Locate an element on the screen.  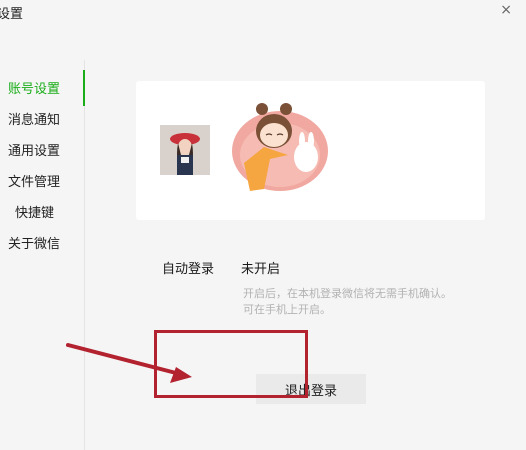
auto-login-hint: 开启后，在本机登录微信将无需手机确认。 可在手机上开启。 is located at coordinates (347, 302).